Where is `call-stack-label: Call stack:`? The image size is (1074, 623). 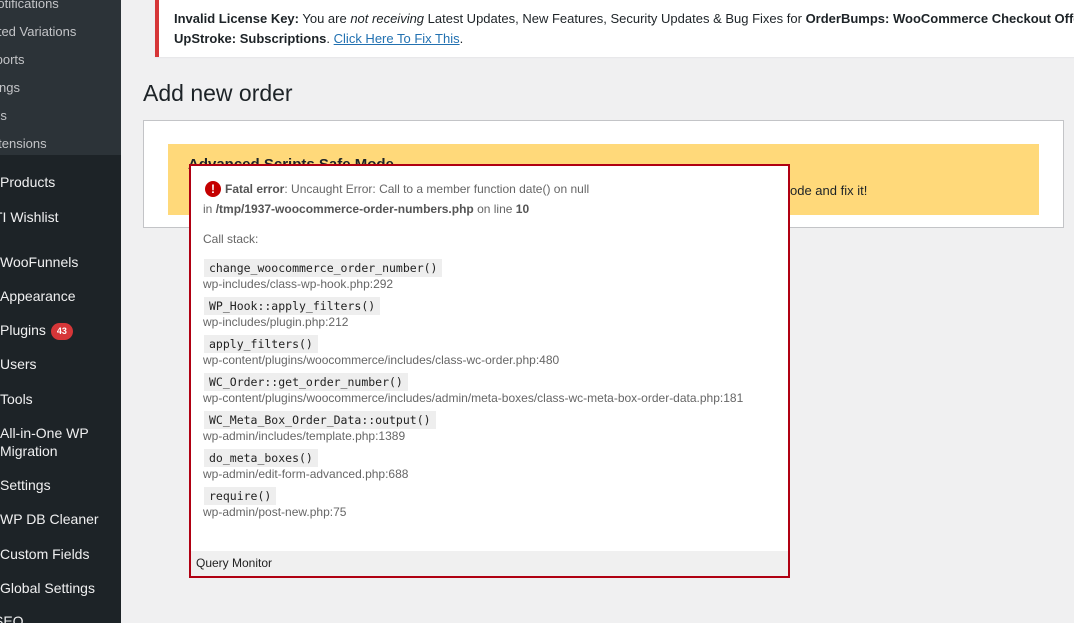
call-stack-label: Call stack: is located at coordinates (231, 239).